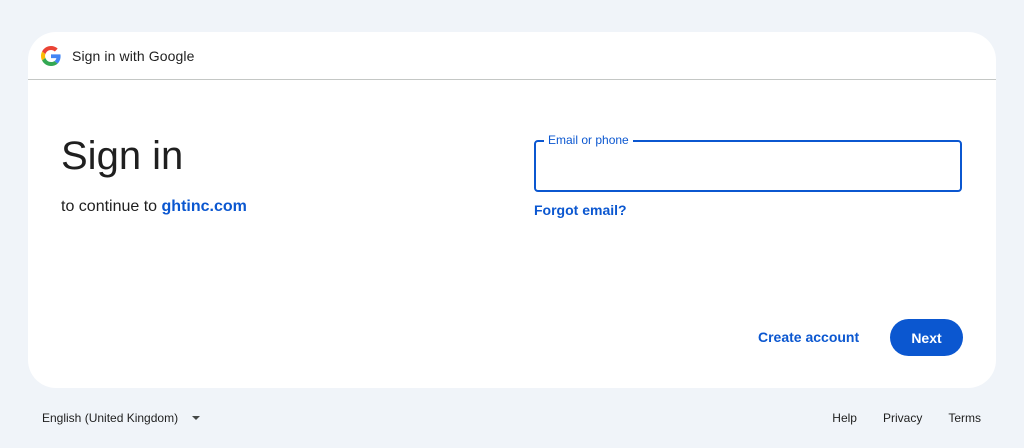  Describe the element at coordinates (580, 210) in the screenshot. I see `forgot-email-link: Forgot email?` at that location.